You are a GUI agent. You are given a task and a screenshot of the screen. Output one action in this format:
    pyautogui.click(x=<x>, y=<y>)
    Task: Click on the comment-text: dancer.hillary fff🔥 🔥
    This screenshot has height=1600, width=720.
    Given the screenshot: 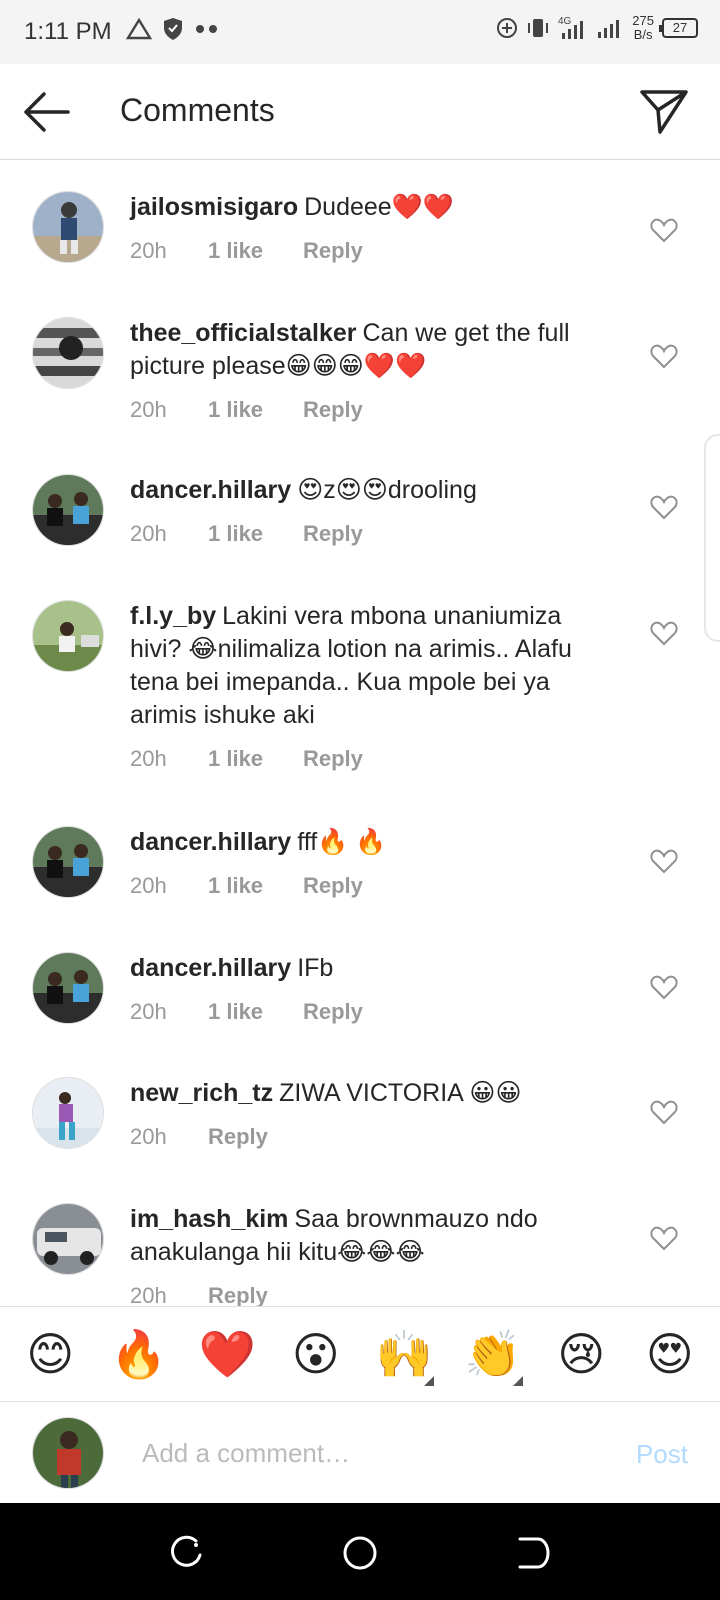 What is the action you would take?
    pyautogui.click(x=370, y=842)
    